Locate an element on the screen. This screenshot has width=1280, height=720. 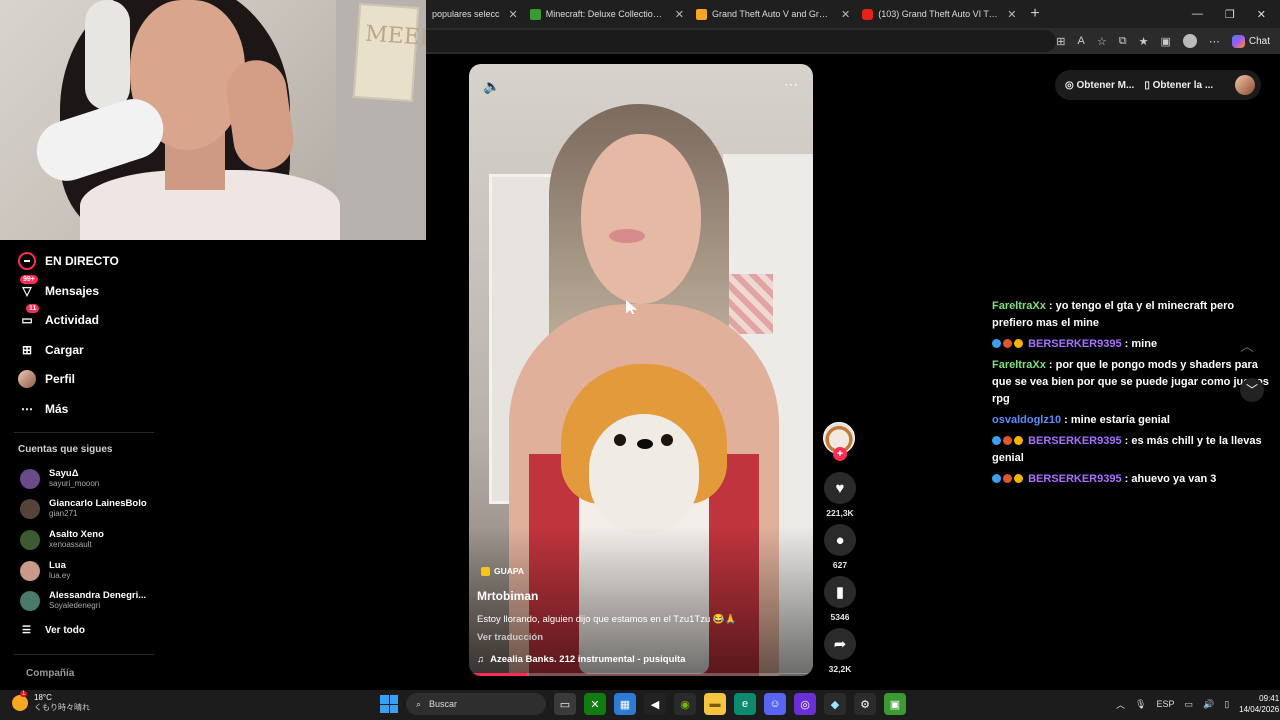
video-progress-bar is located at coordinates (641, 674).